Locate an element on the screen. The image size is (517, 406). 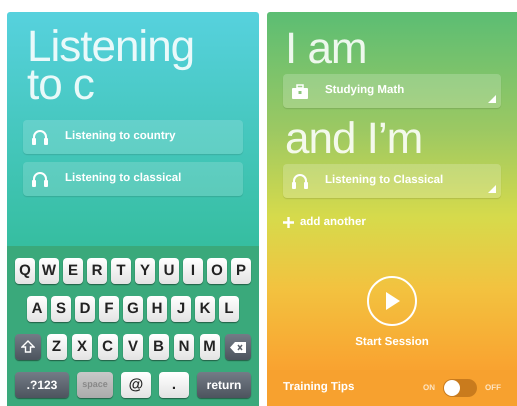
delete-key is located at coordinates (238, 347).